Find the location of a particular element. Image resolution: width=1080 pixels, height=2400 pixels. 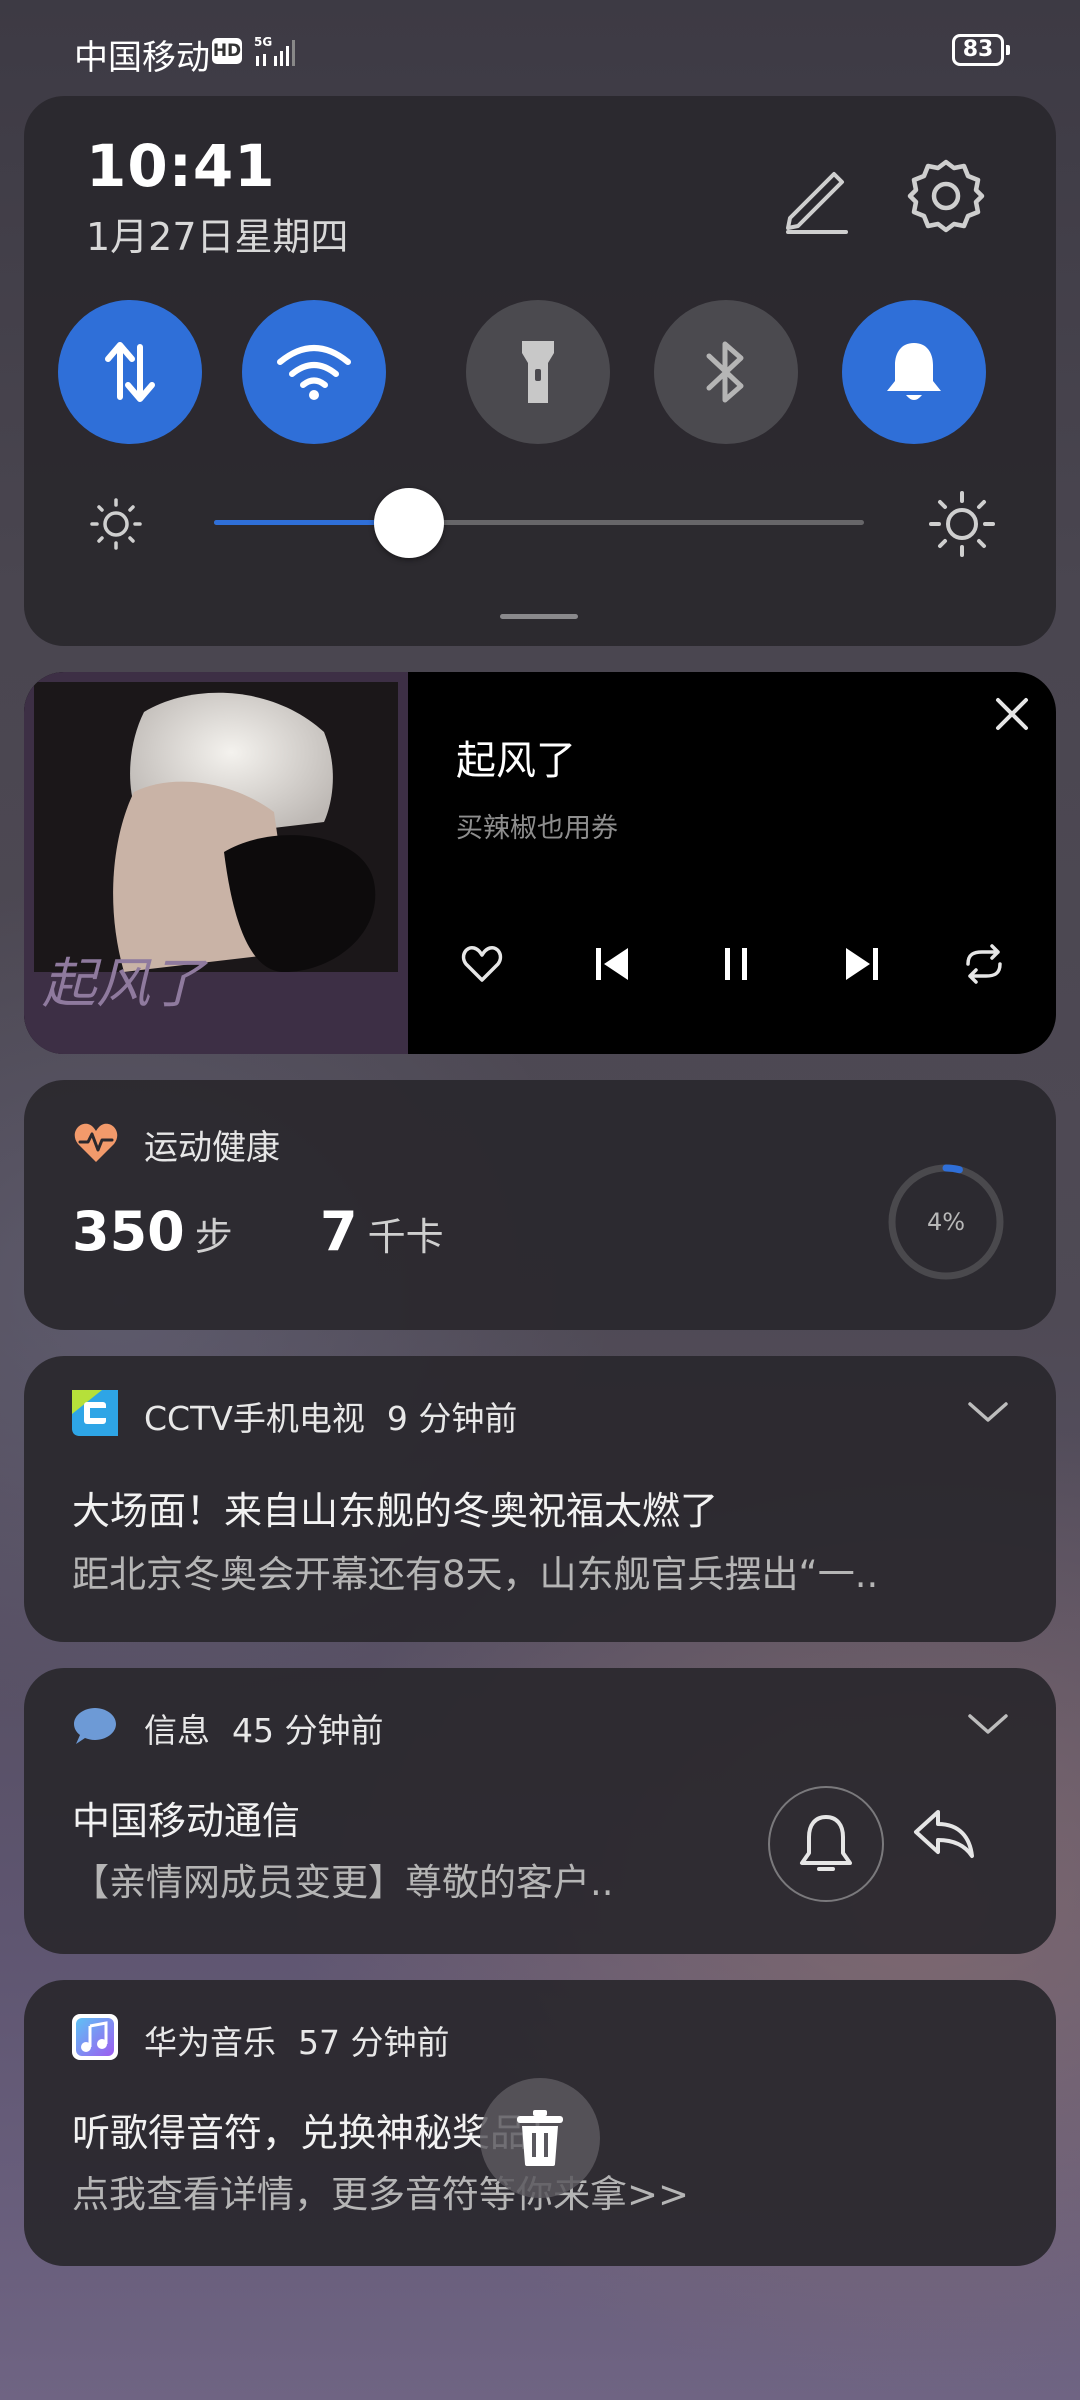

notification-header: 信息 45 分钟前 is located at coordinates (263, 1728).